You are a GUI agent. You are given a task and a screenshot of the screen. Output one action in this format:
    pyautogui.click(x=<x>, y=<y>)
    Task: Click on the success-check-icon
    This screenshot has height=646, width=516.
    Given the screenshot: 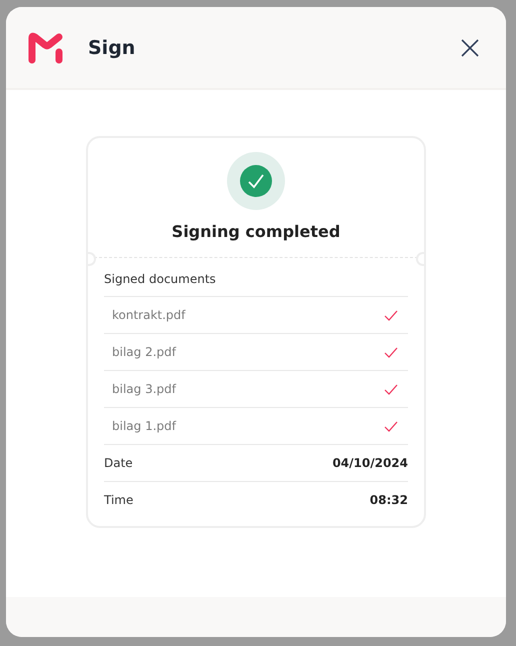 What is the action you would take?
    pyautogui.click(x=256, y=181)
    